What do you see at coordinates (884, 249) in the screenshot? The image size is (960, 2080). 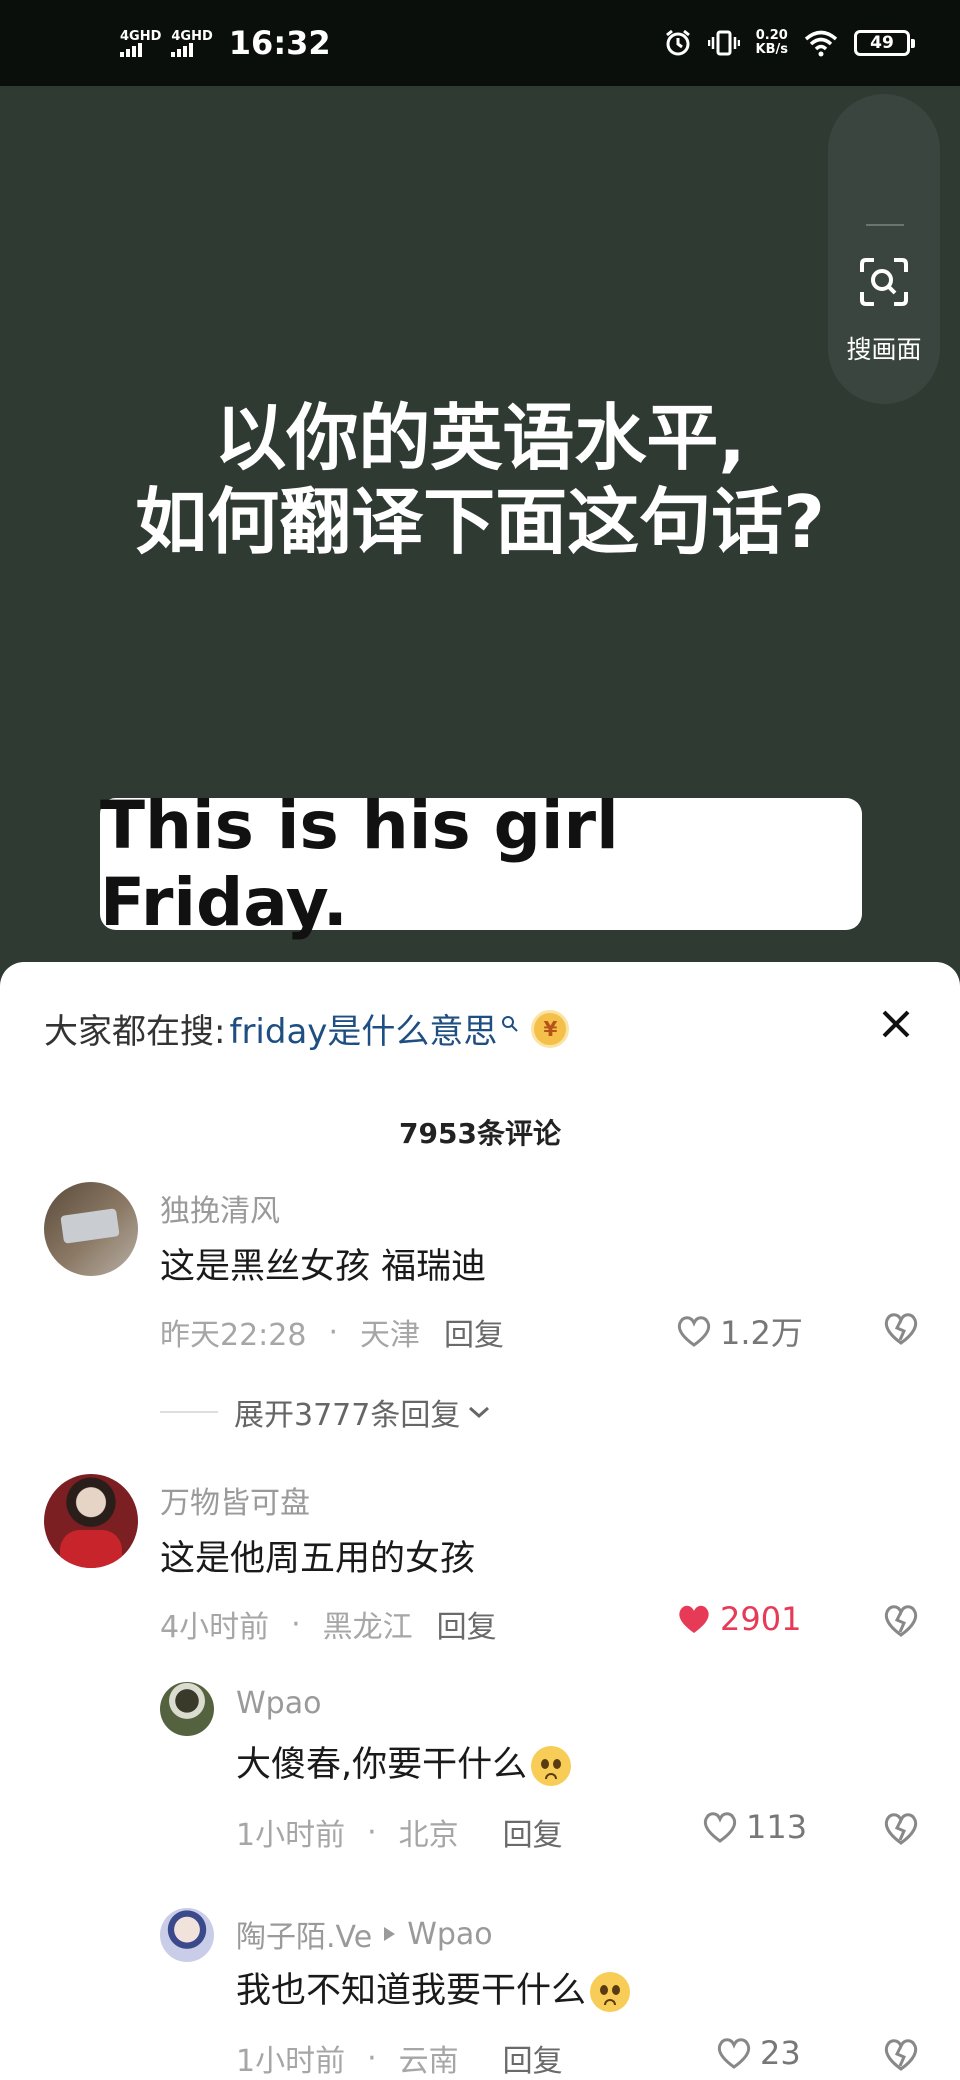 I see `search-screen-button: 搜画面` at bounding box center [884, 249].